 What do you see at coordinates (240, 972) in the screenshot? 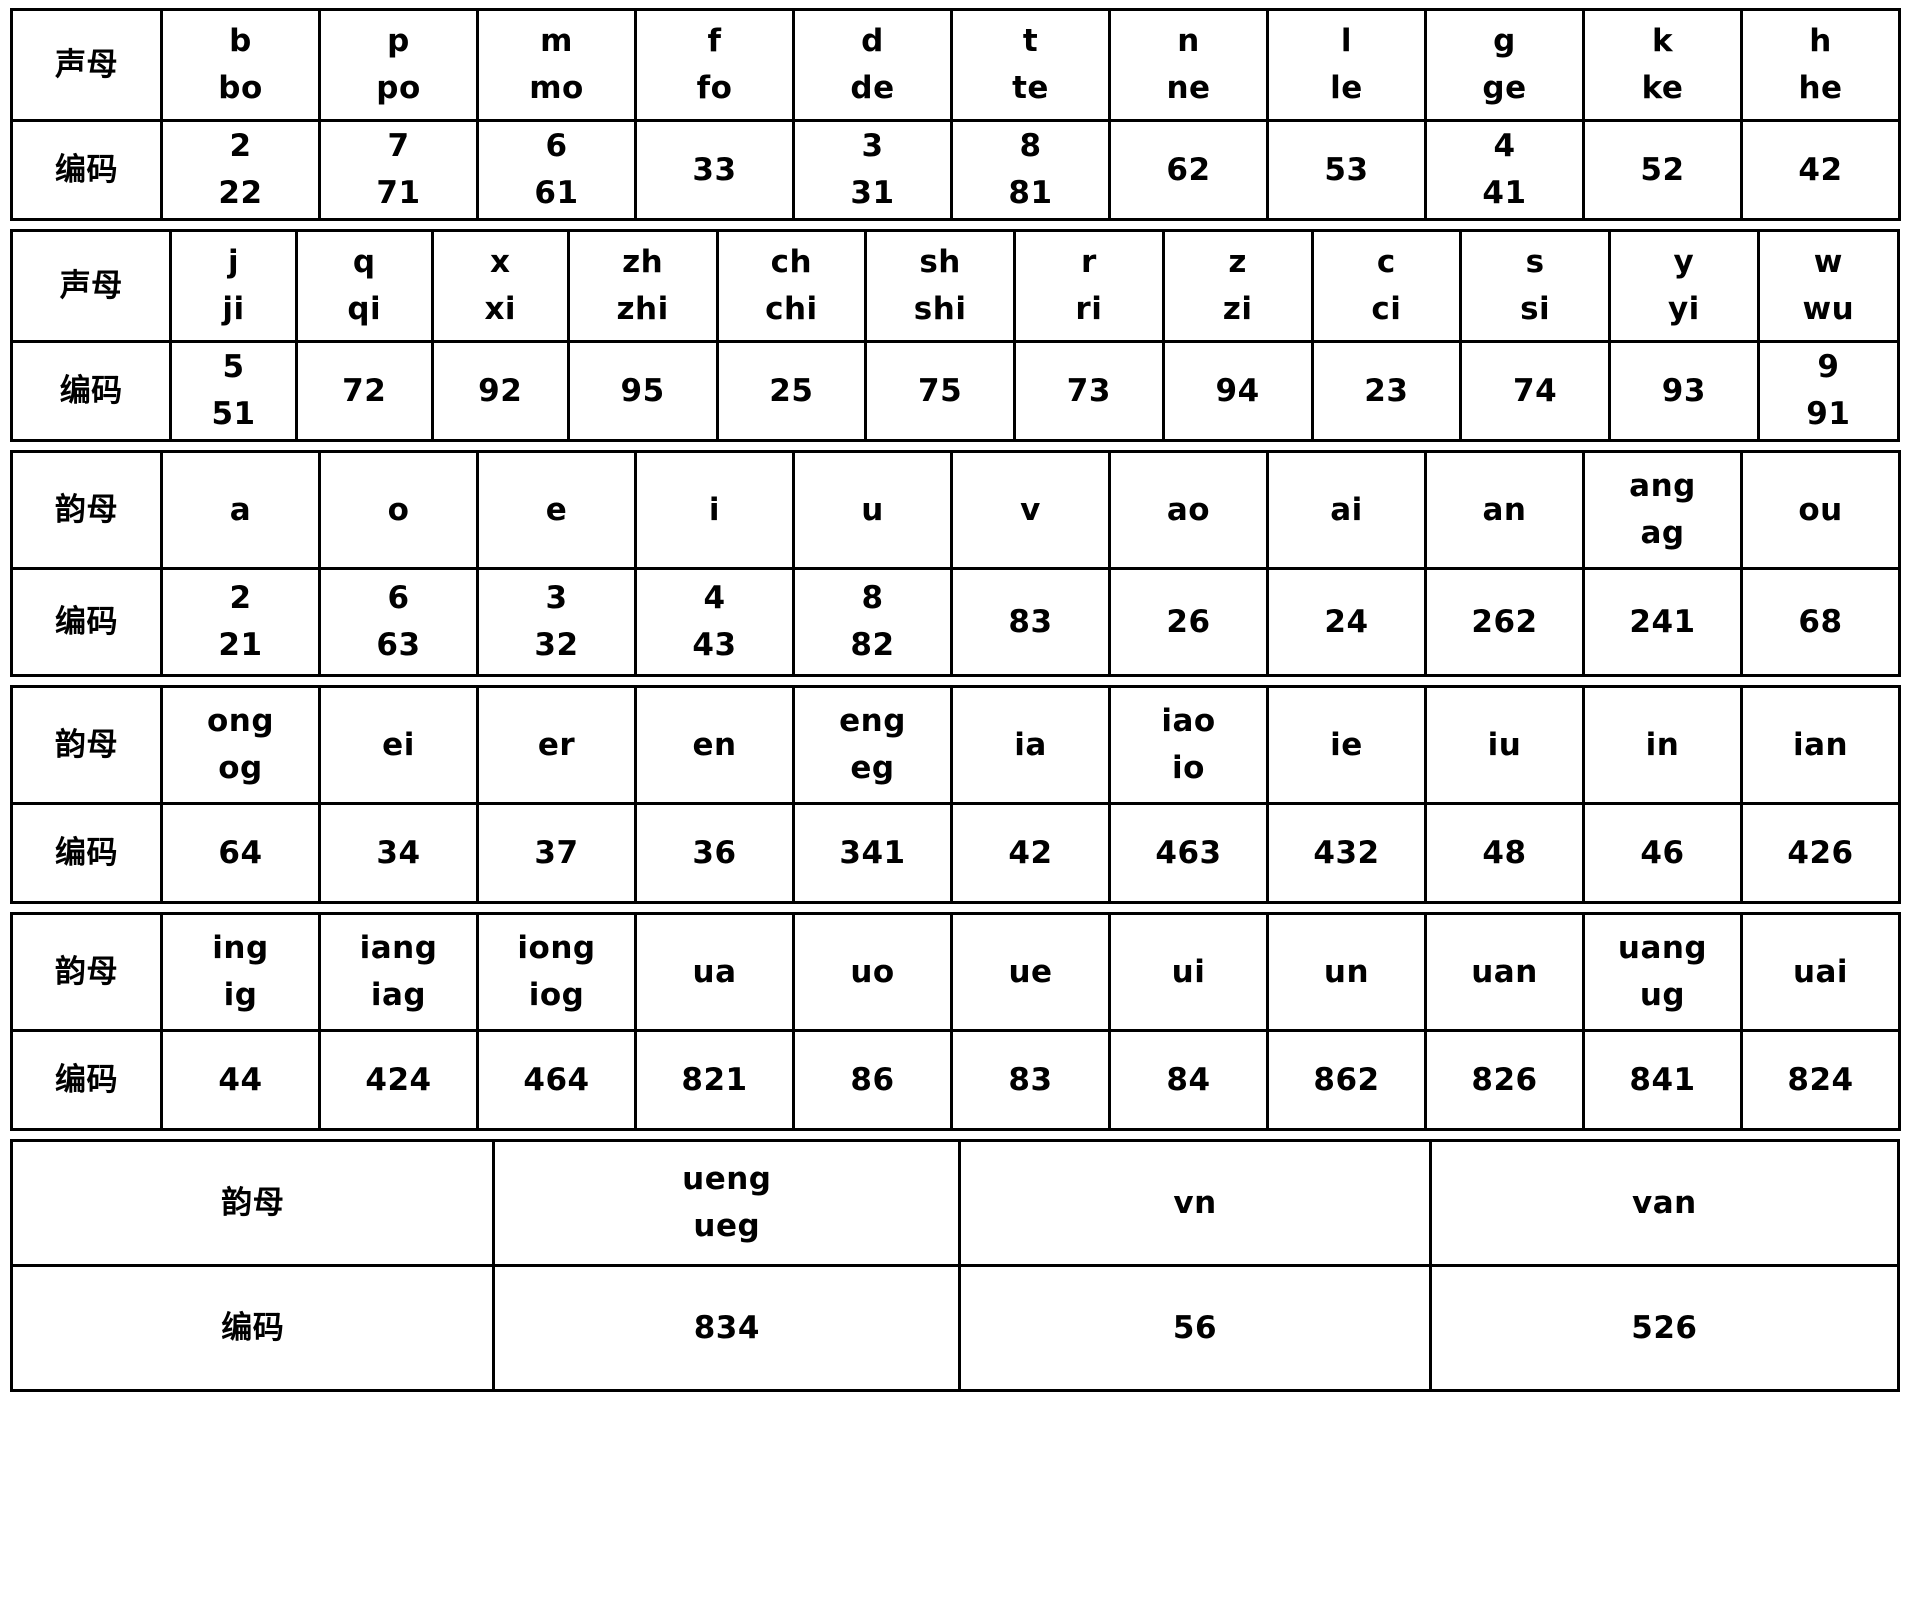
I see `cell-final: ing ig` at bounding box center [240, 972].